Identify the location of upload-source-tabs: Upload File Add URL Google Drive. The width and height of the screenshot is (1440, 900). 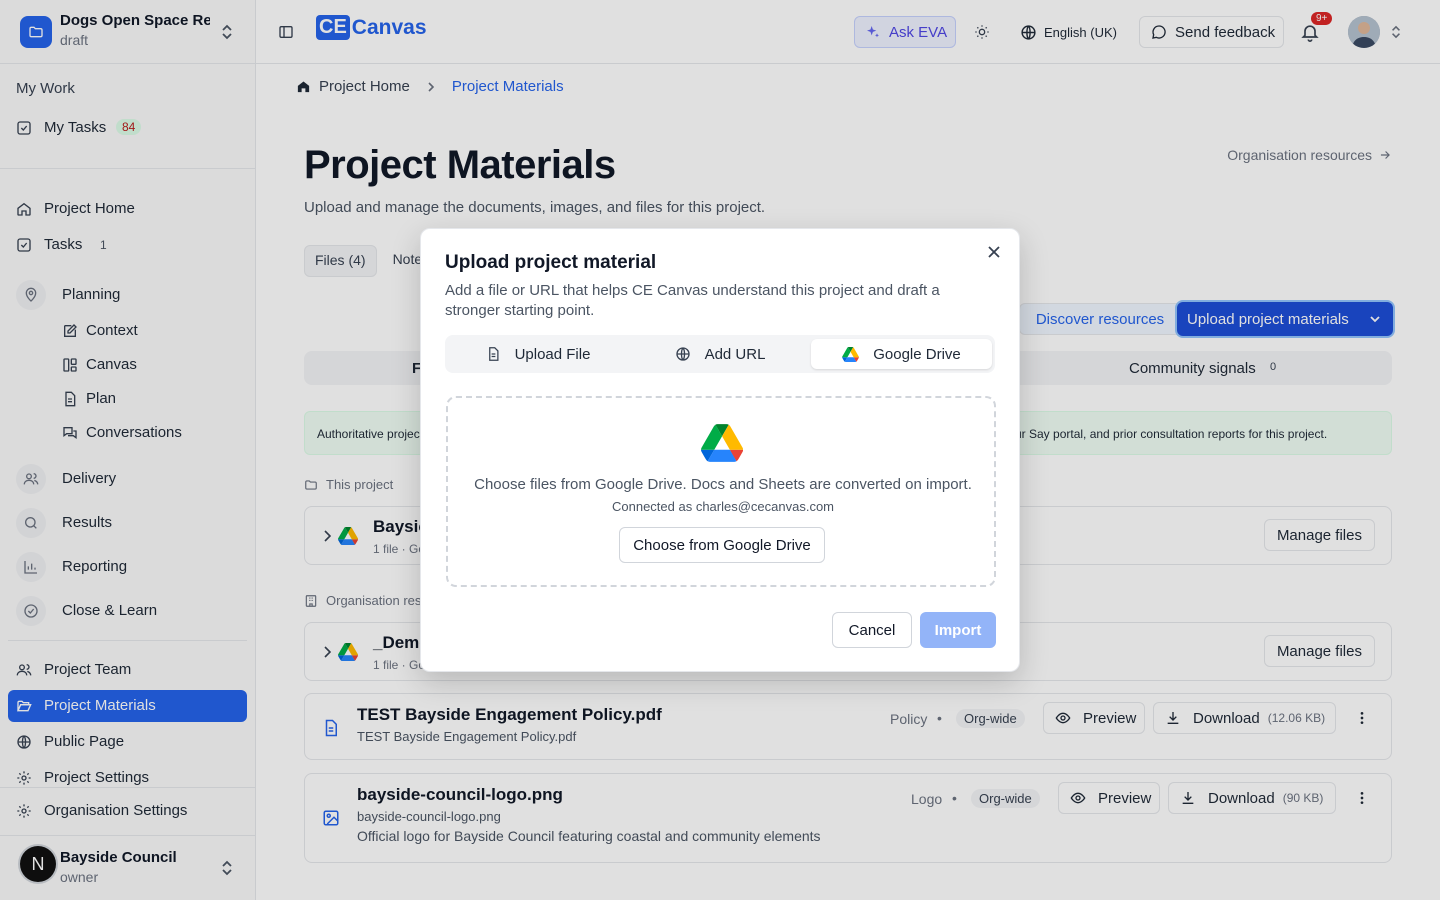
(720, 354).